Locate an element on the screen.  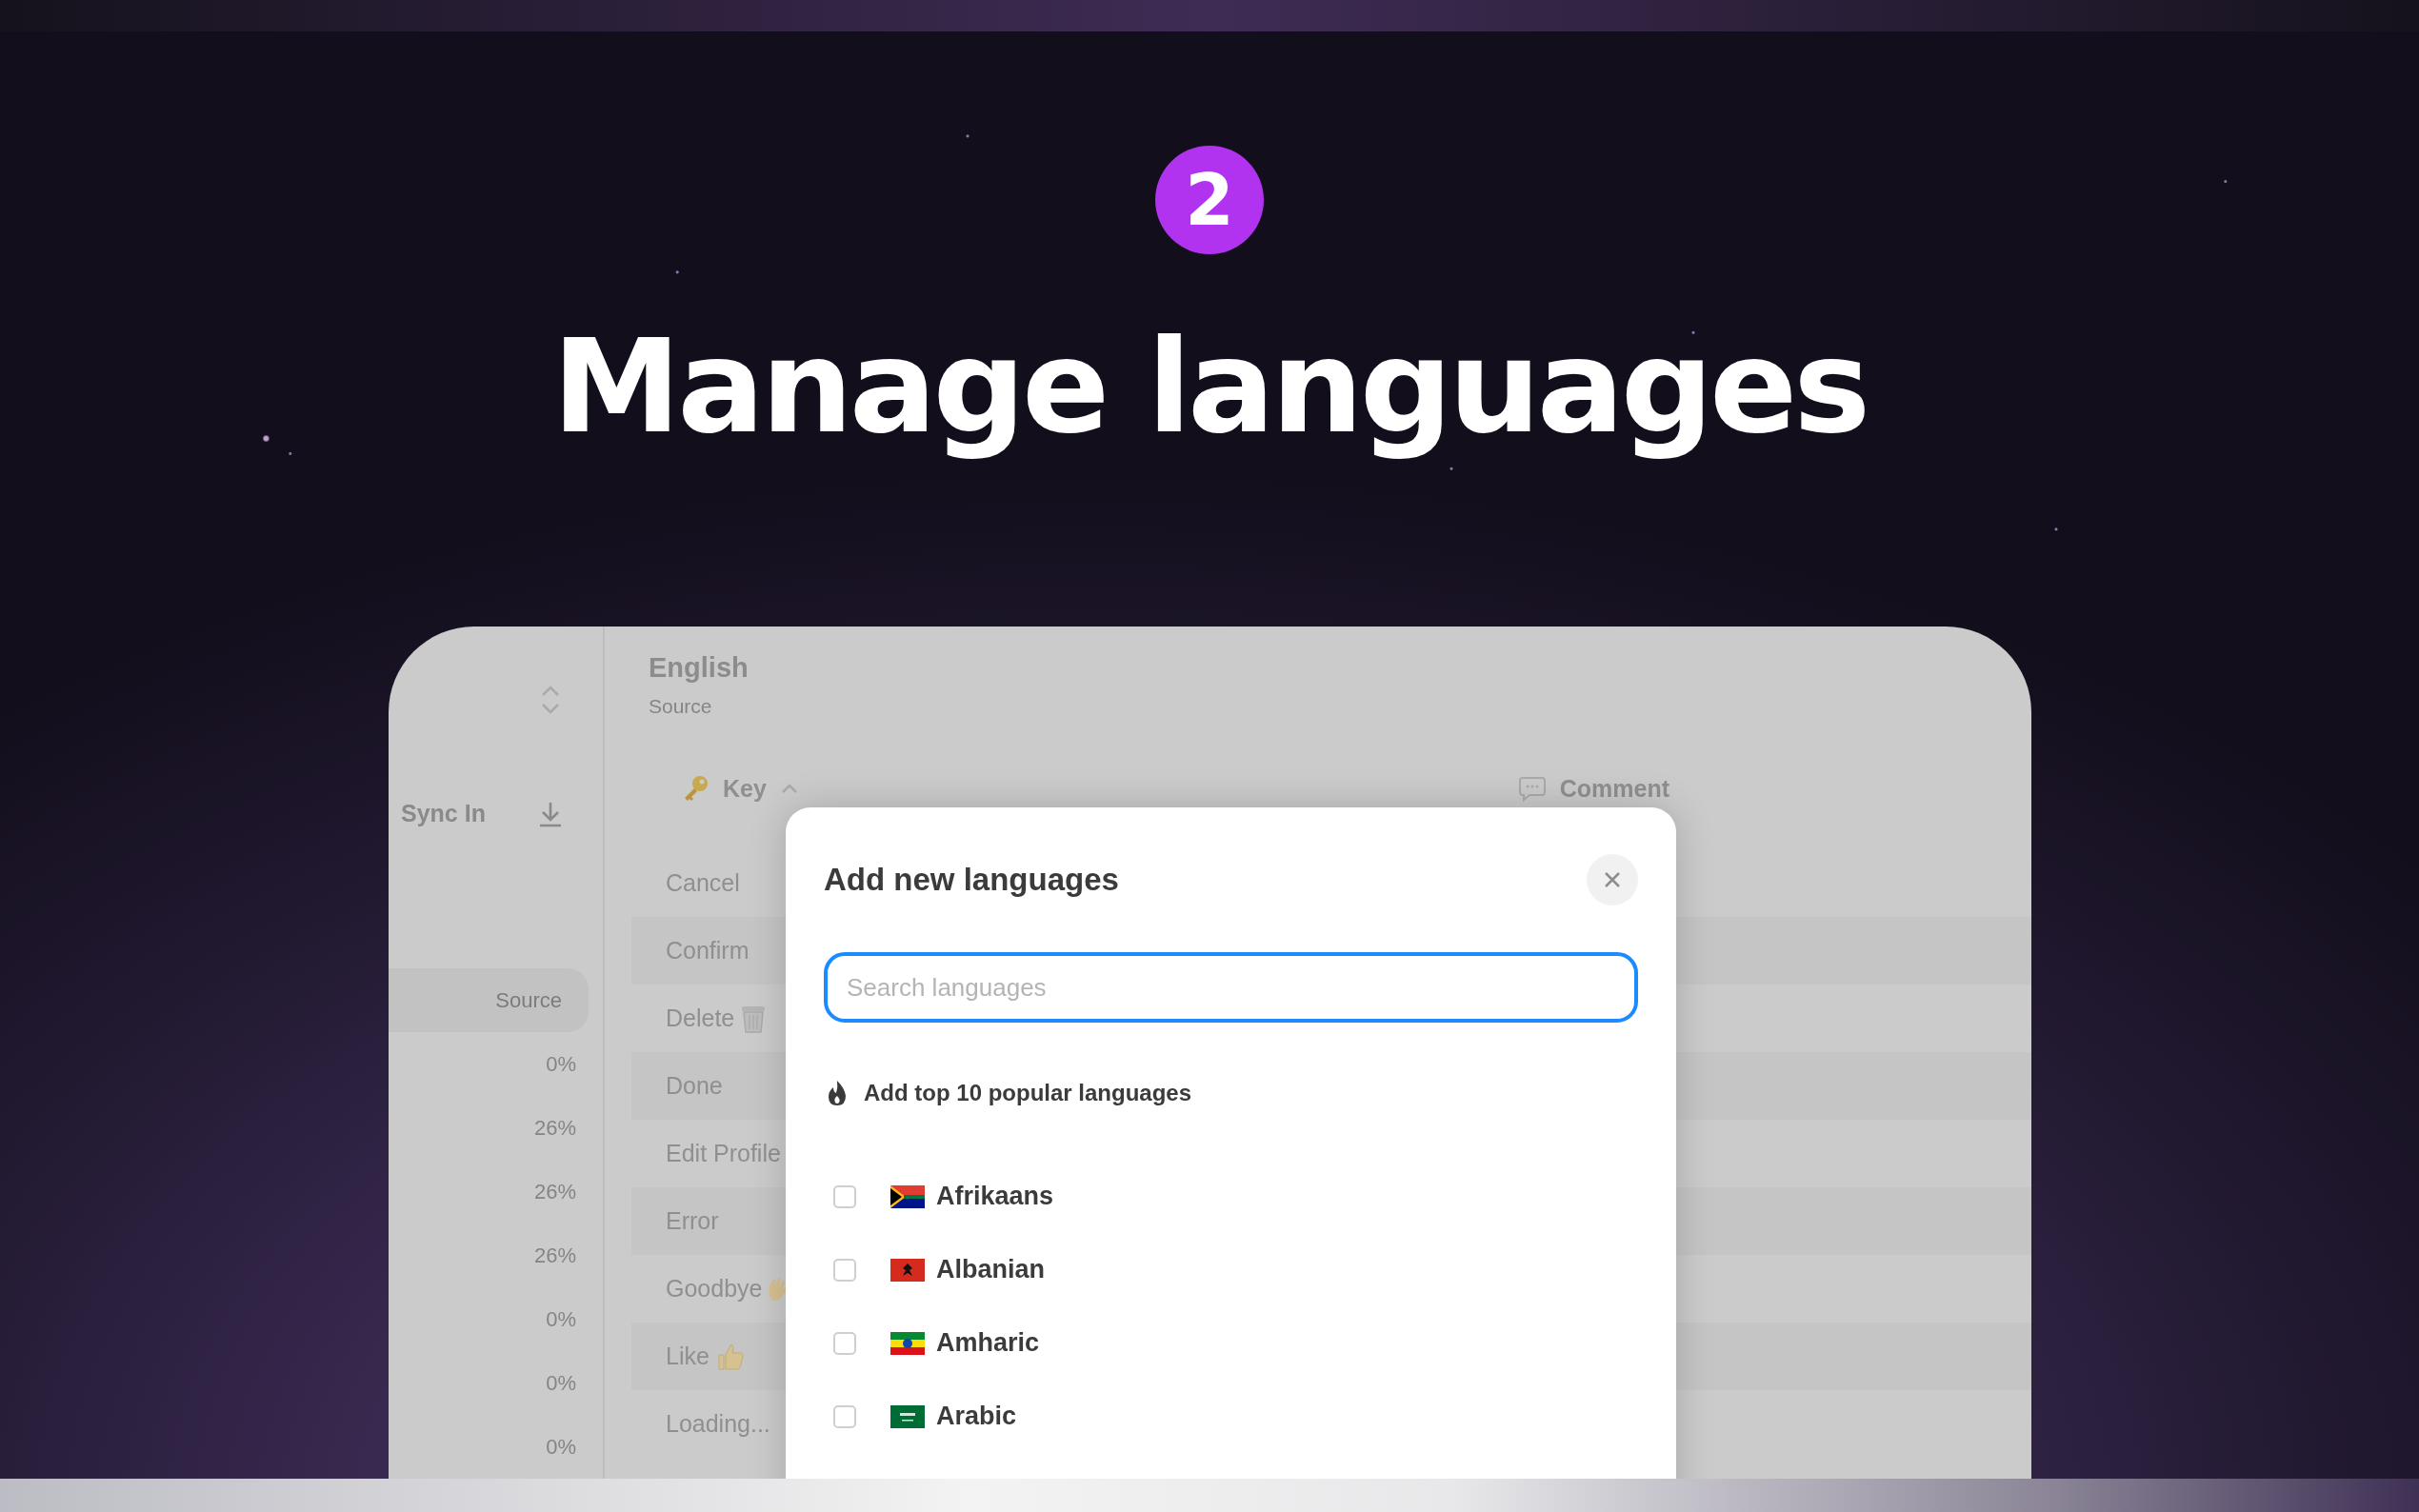
column-header: Comment is located at coordinates (1614, 788).